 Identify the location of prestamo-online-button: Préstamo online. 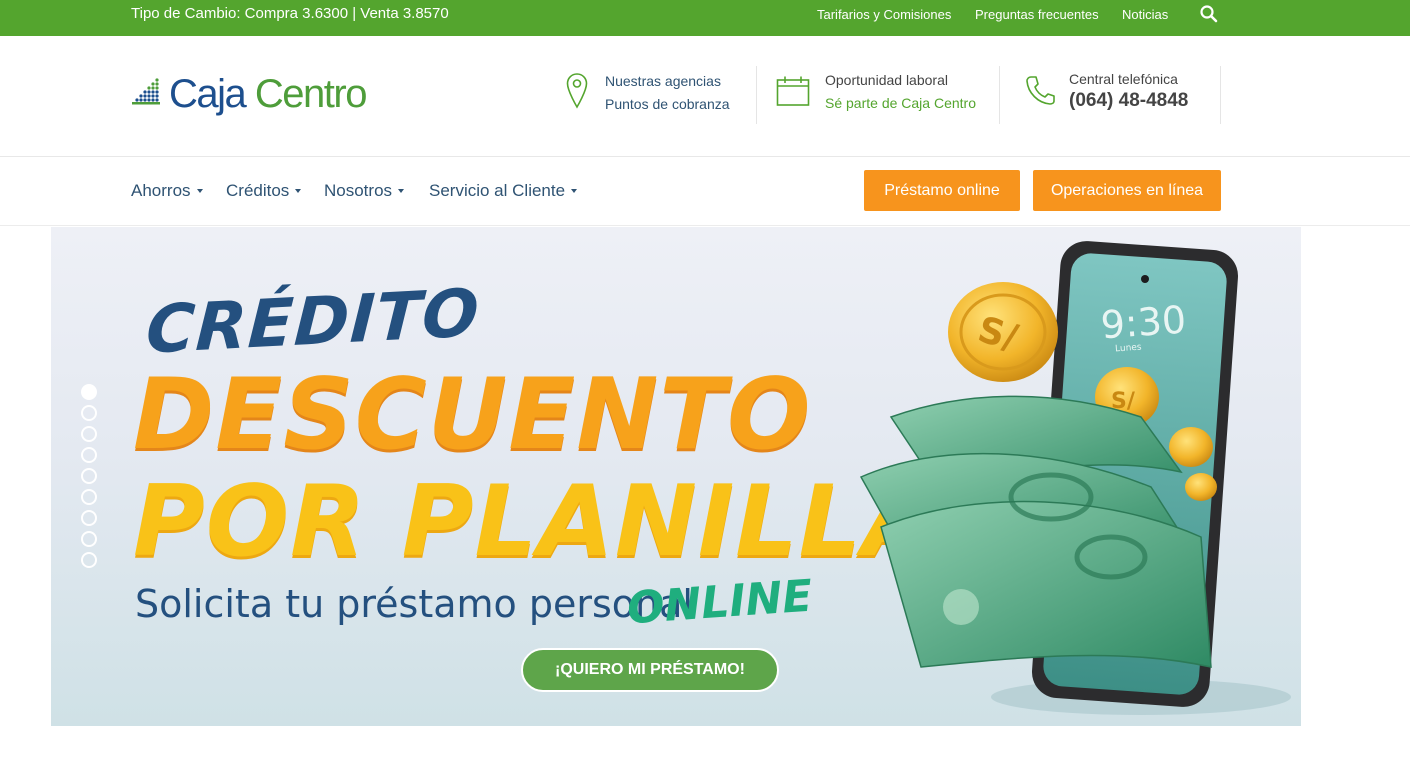
(942, 190).